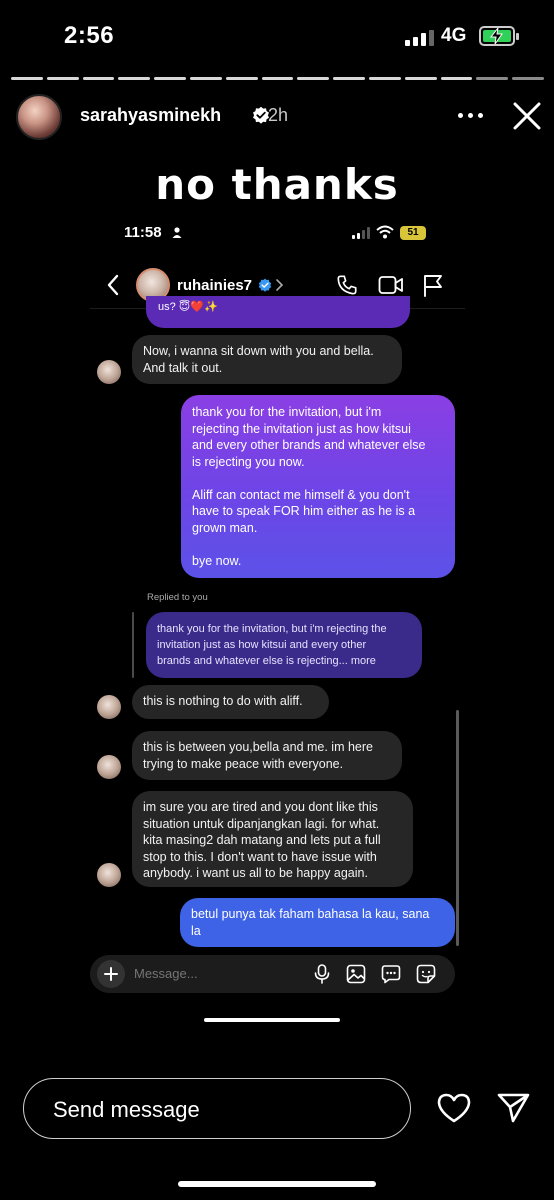 This screenshot has height=1200, width=554. Describe the element at coordinates (457, 828) in the screenshot. I see `chat-scrollbar` at that location.